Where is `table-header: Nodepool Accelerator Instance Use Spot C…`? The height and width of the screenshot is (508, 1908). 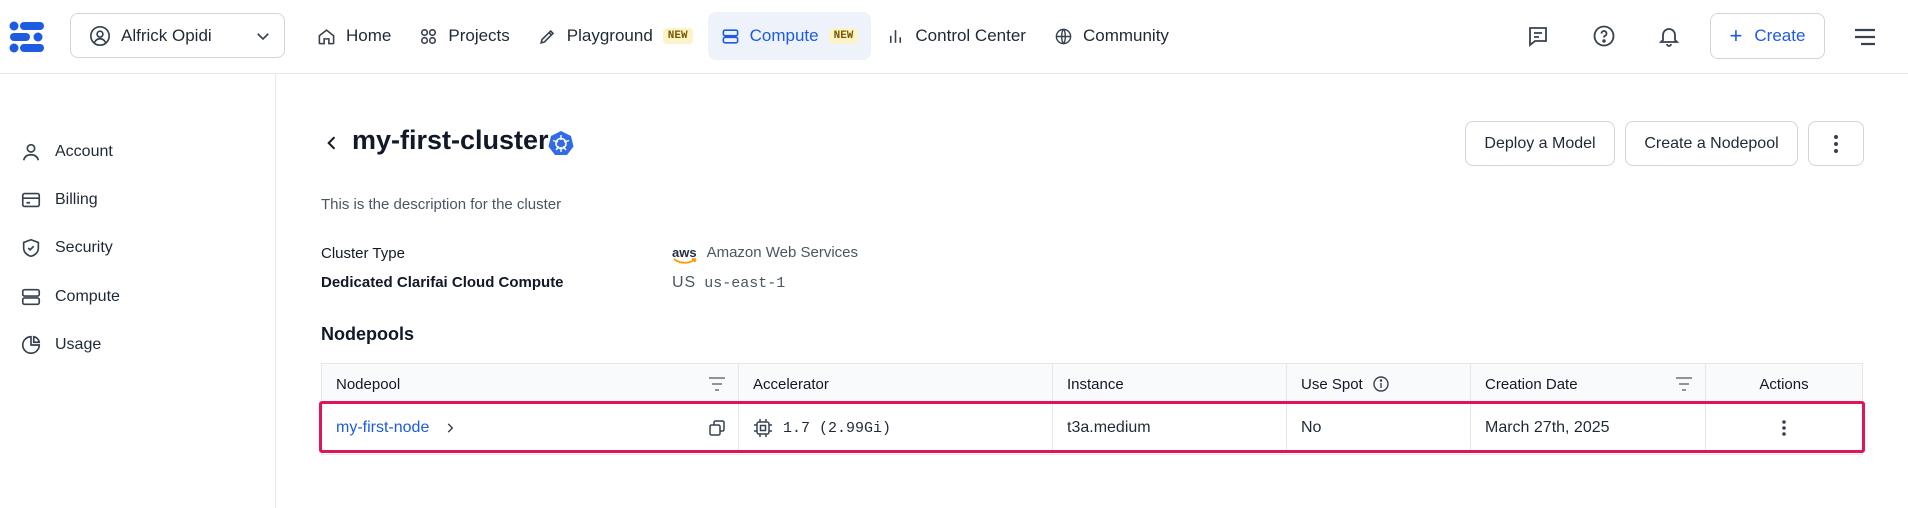 table-header: Nodepool Accelerator Instance Use Spot C… is located at coordinates (1092, 383).